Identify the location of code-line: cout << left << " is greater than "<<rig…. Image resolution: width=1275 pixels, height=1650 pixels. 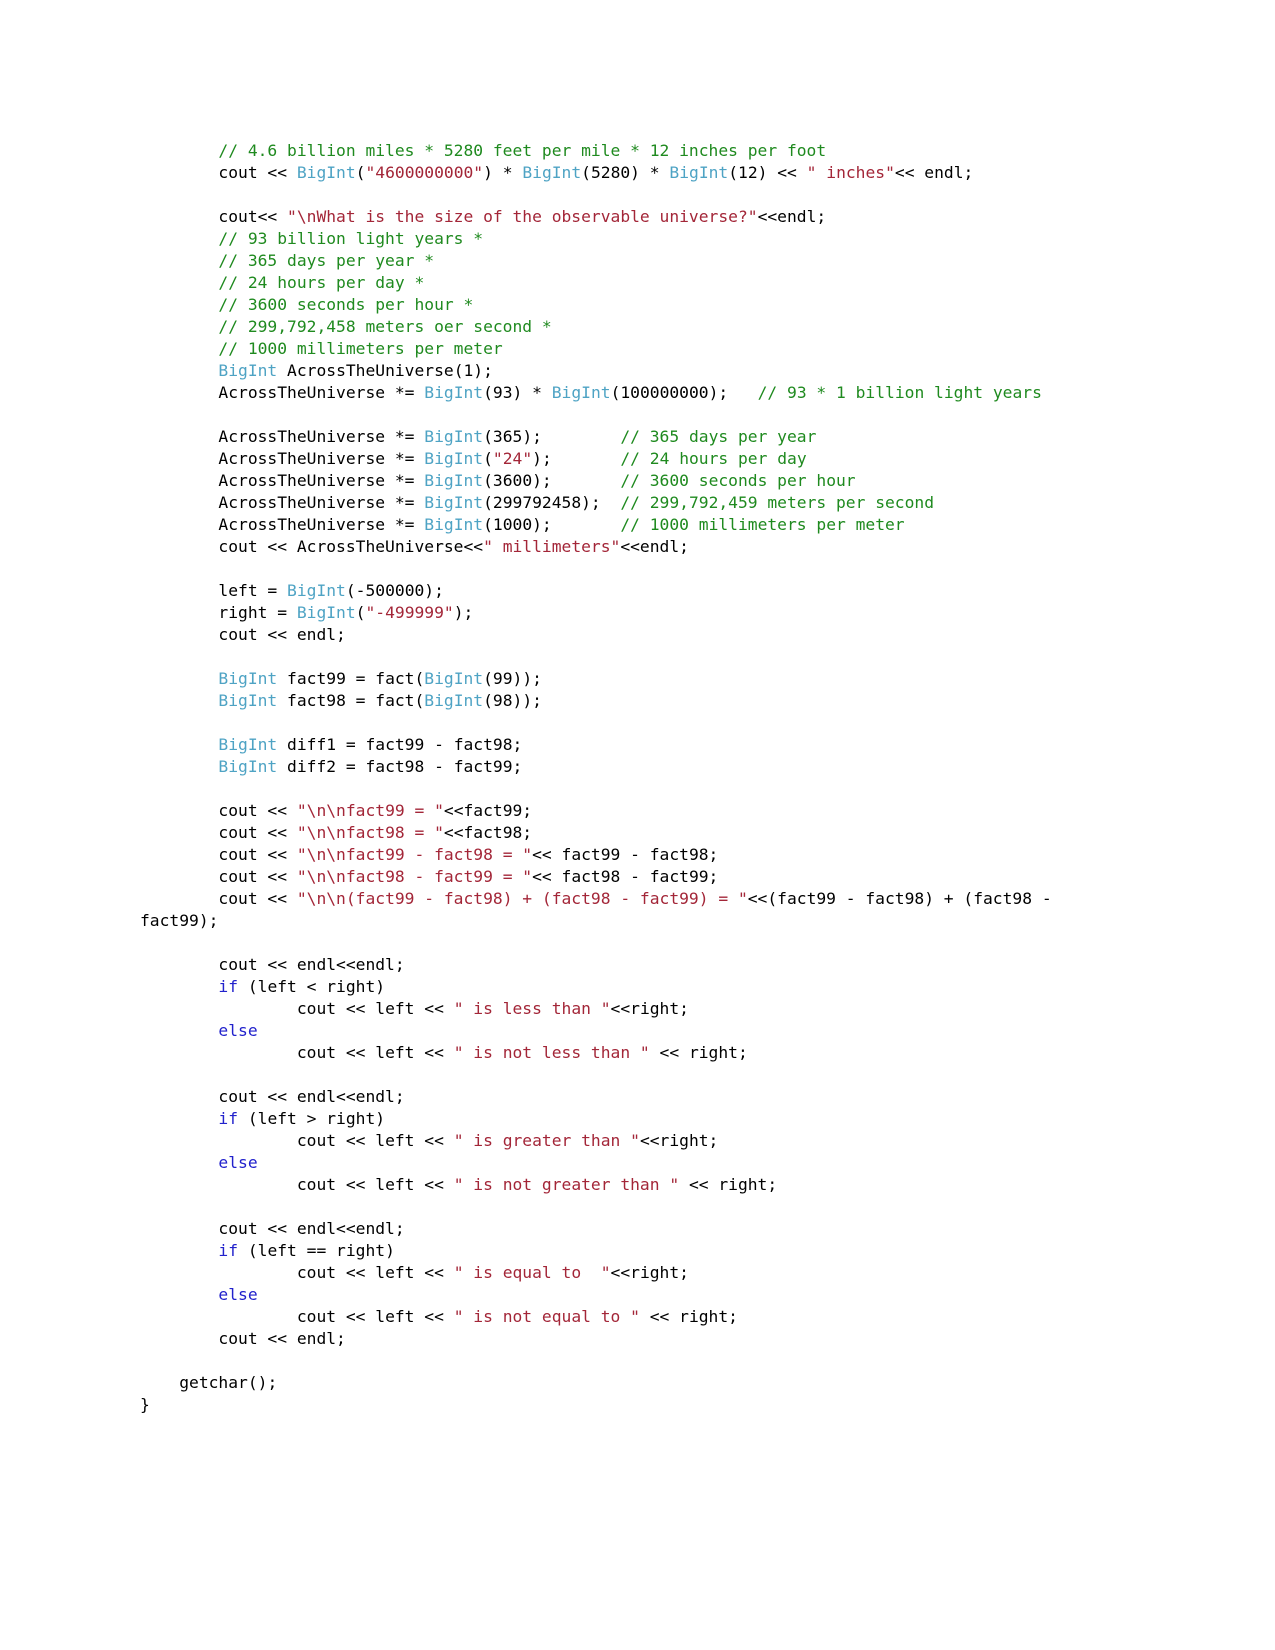
(637, 1141).